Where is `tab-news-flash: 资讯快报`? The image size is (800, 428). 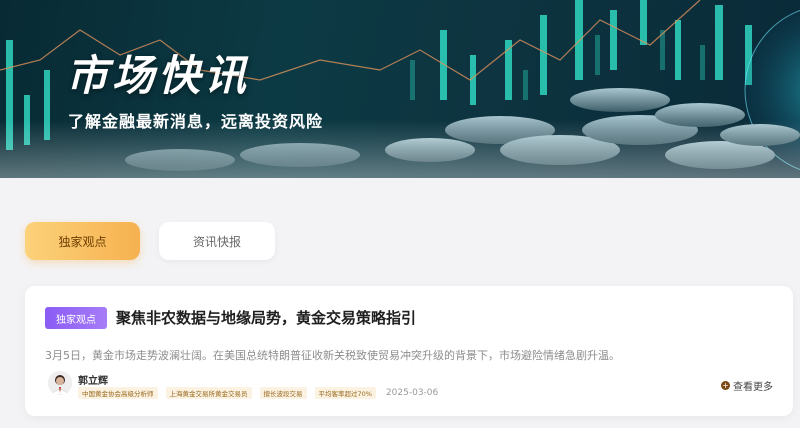
tab-news-flash: 资讯快报 is located at coordinates (217, 241).